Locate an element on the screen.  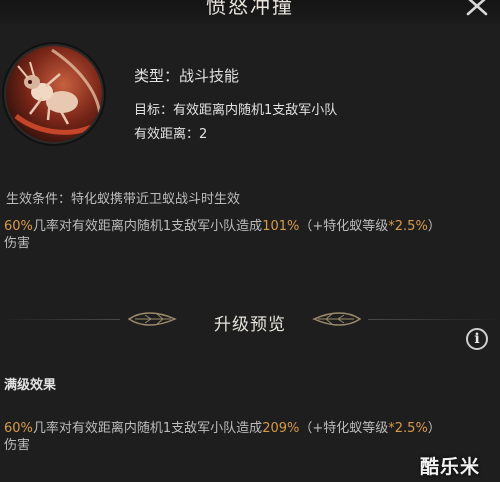
close-button is located at coordinates (479, 11).